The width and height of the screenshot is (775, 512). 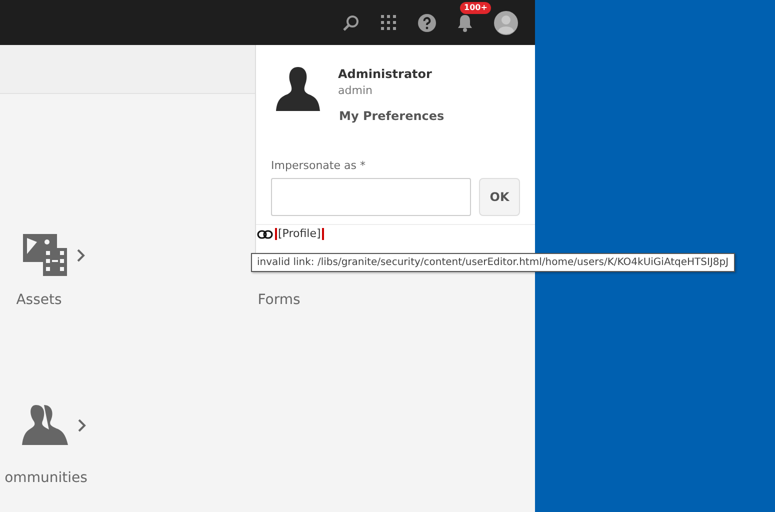 What do you see at coordinates (493, 262) in the screenshot?
I see `tooltip: invalid link: /libs/granite/security/content/userEditor.html/home/users/K/KO4kUiGiAtqeHTSIJ8pJ` at bounding box center [493, 262].